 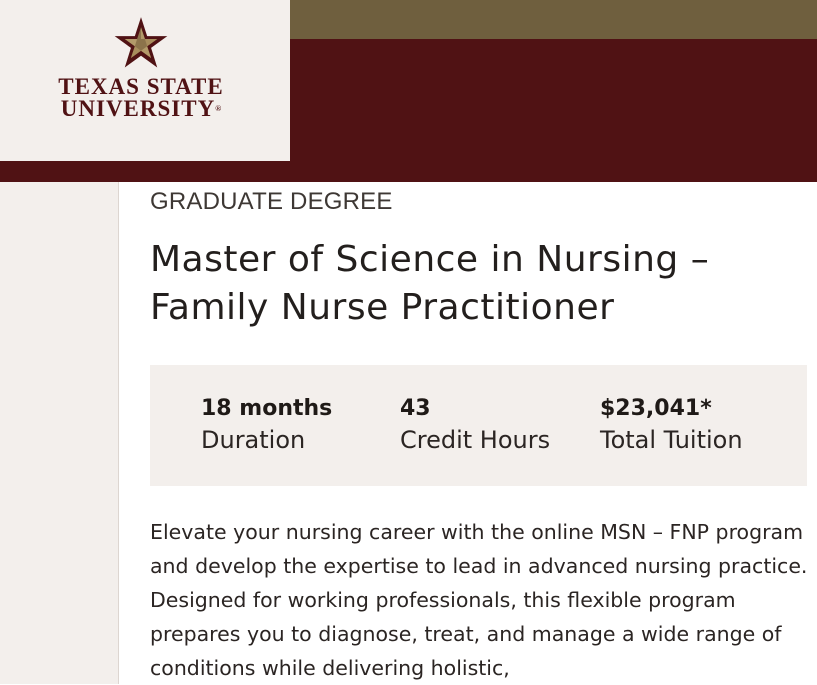 I want to click on stat-duration: 18 months Duration, so click(x=266, y=426).